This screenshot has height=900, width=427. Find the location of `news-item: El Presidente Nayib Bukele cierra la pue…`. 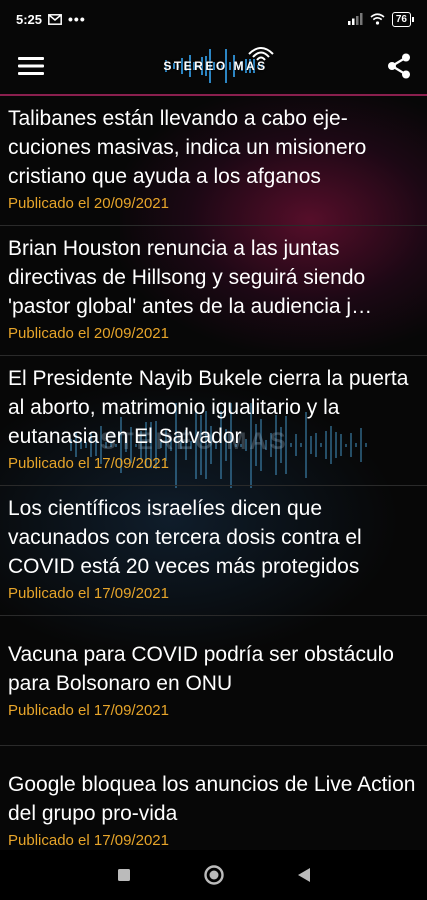

news-item: El Presidente Nayib Bukele cierra la pue… is located at coordinates (213, 421).